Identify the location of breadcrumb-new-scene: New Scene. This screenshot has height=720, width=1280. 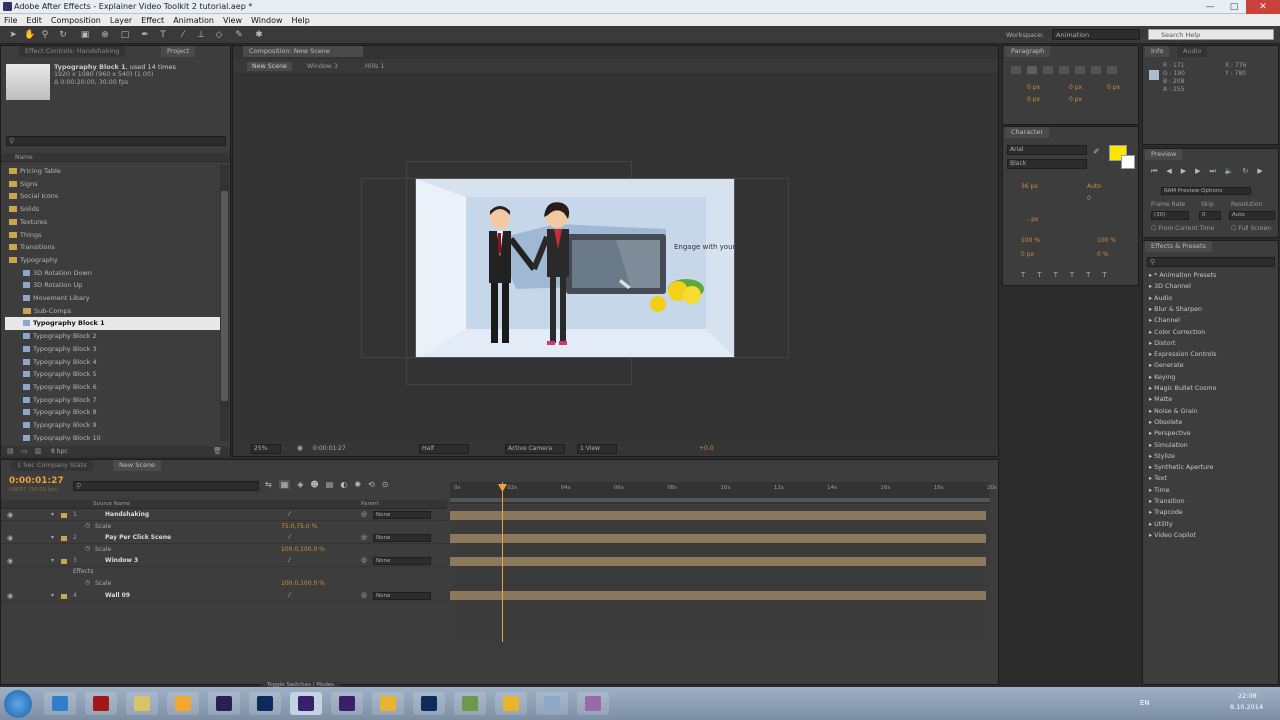
(269, 66).